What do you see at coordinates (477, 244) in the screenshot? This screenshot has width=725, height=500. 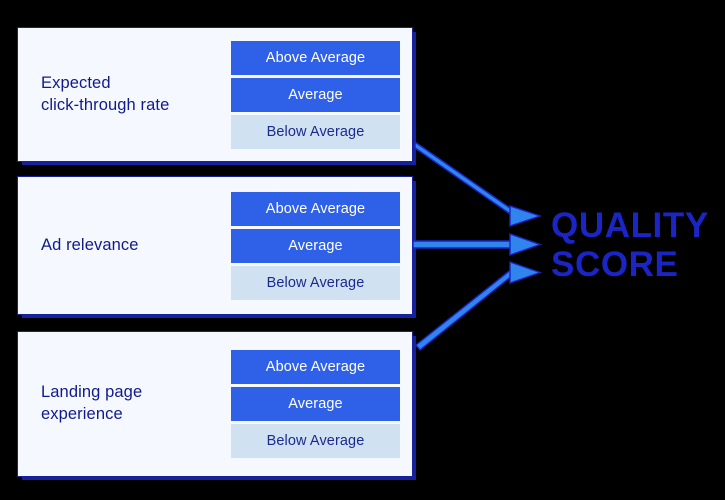 I see `arrow-from-ad-relevance-icon` at bounding box center [477, 244].